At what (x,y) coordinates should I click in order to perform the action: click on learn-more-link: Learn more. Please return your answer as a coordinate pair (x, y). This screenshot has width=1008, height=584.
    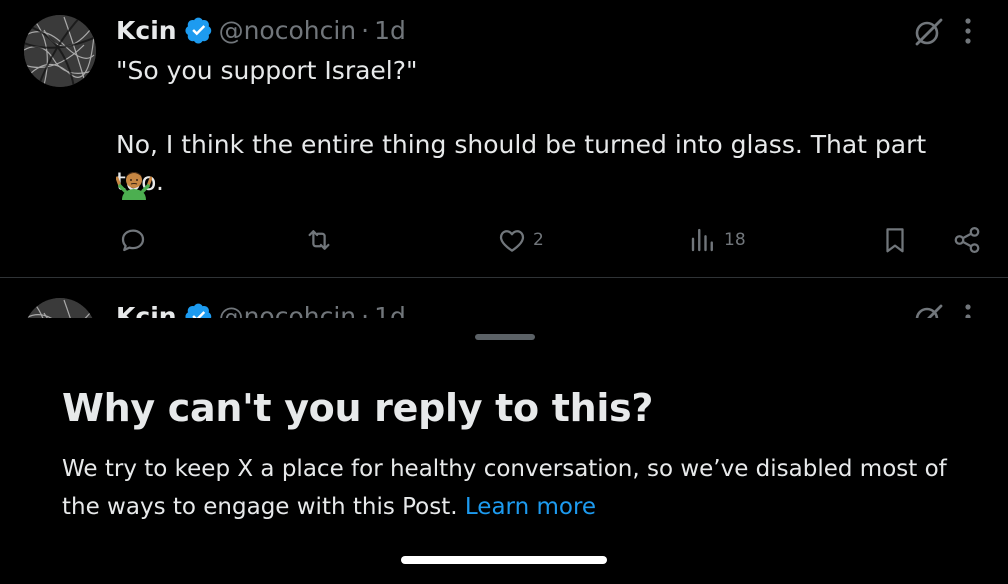
    Looking at the image, I should click on (530, 507).